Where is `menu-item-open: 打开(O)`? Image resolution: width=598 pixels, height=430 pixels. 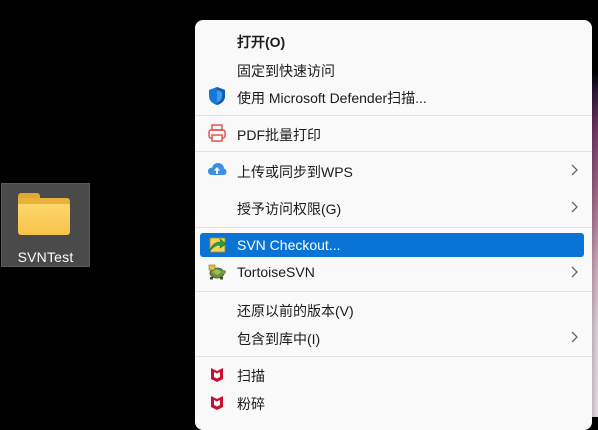 menu-item-open: 打开(O) is located at coordinates (392, 40).